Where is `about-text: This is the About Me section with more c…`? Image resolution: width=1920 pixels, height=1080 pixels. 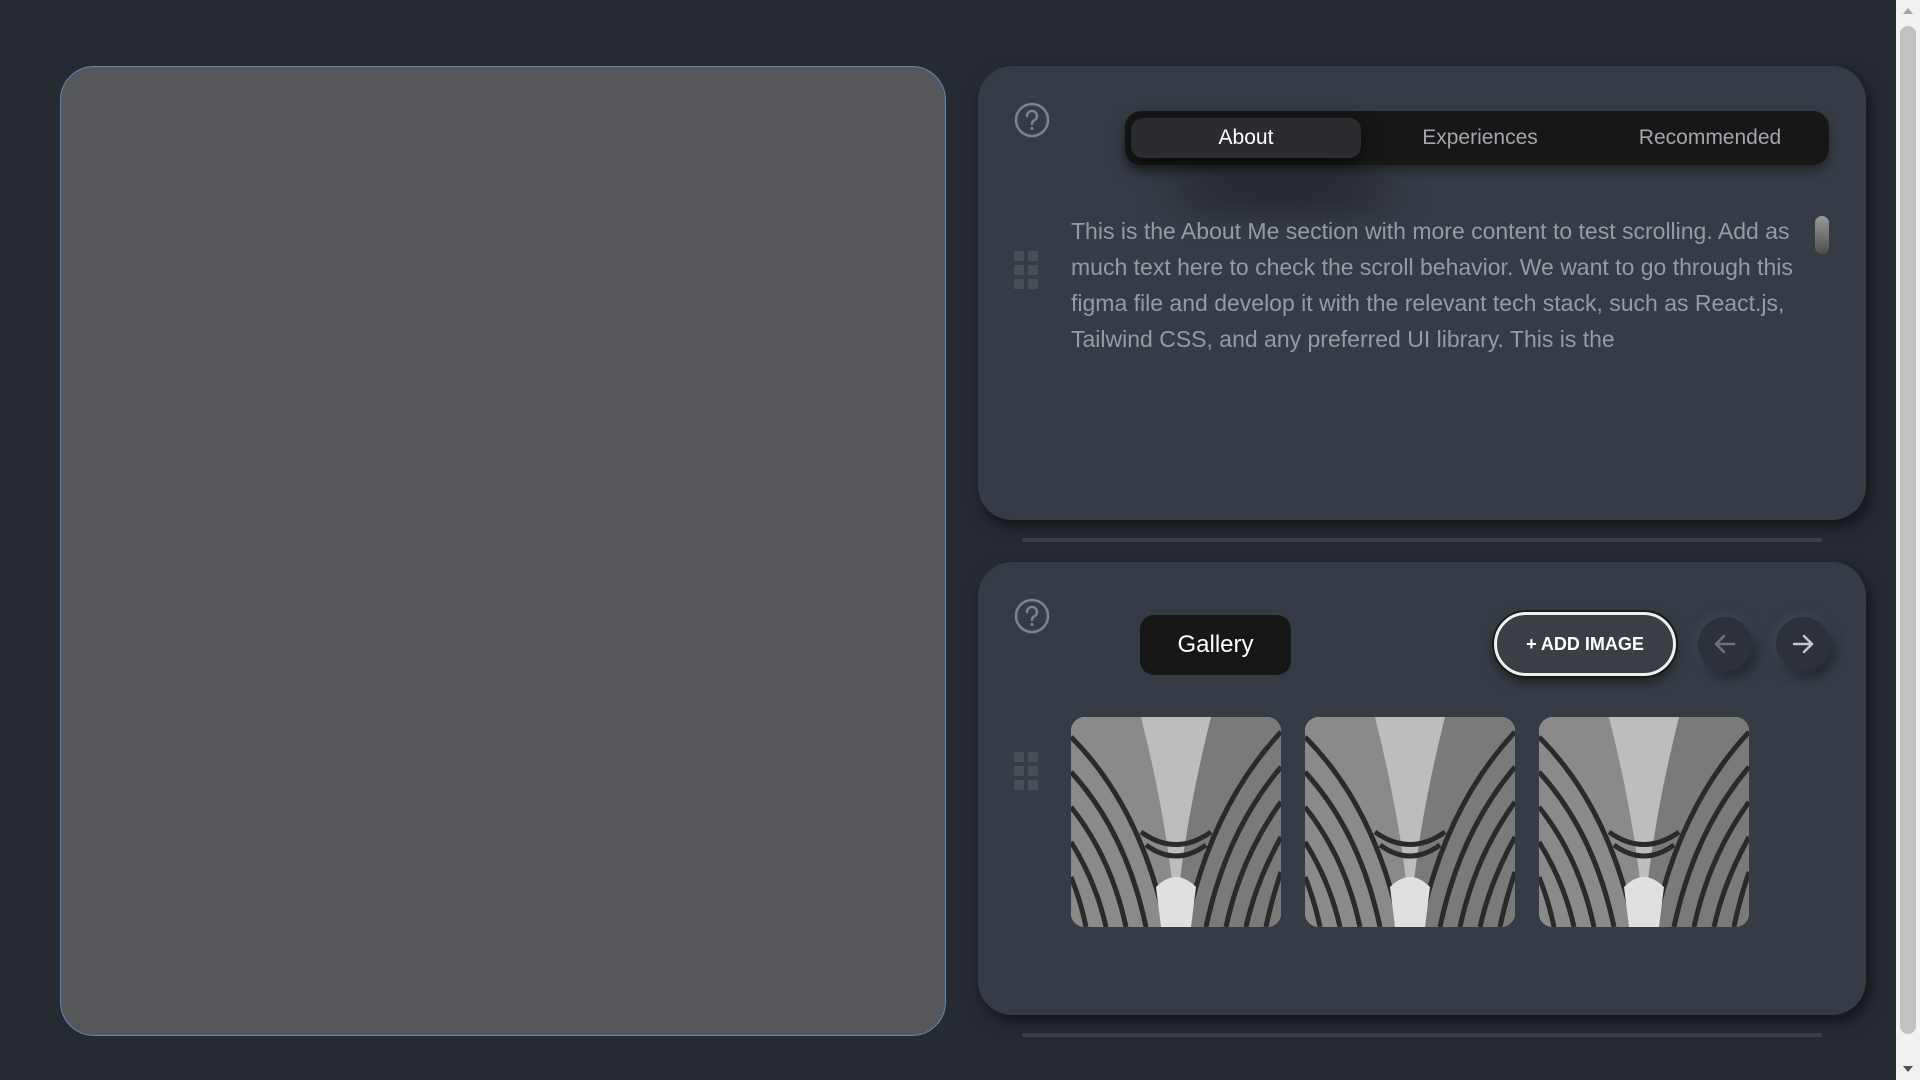
about-text: This is the About Me section with more c… is located at coordinates (1432, 285).